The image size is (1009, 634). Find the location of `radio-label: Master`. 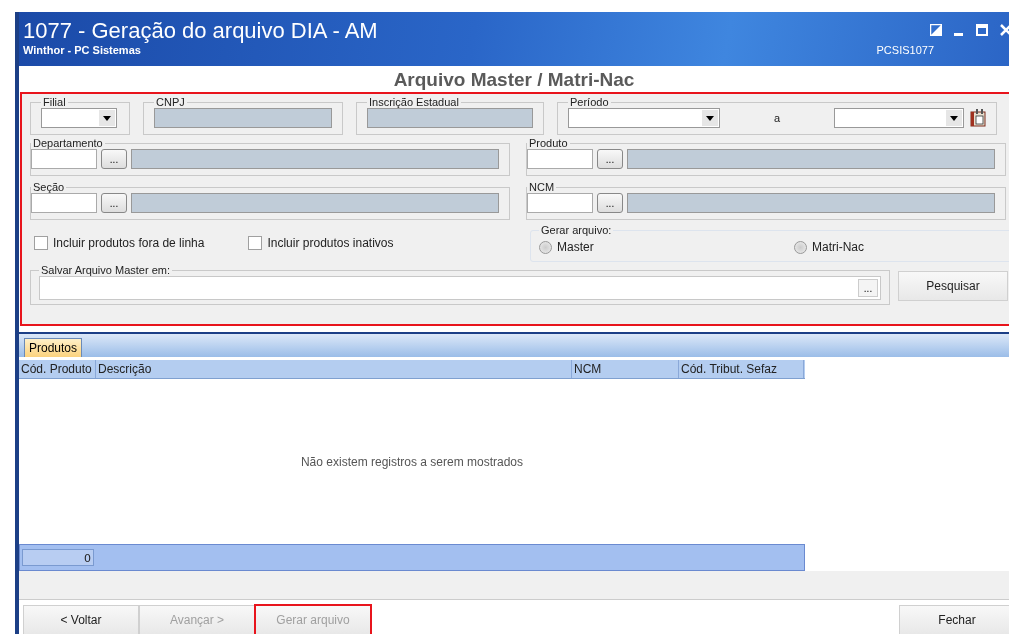

radio-label: Master is located at coordinates (575, 247).